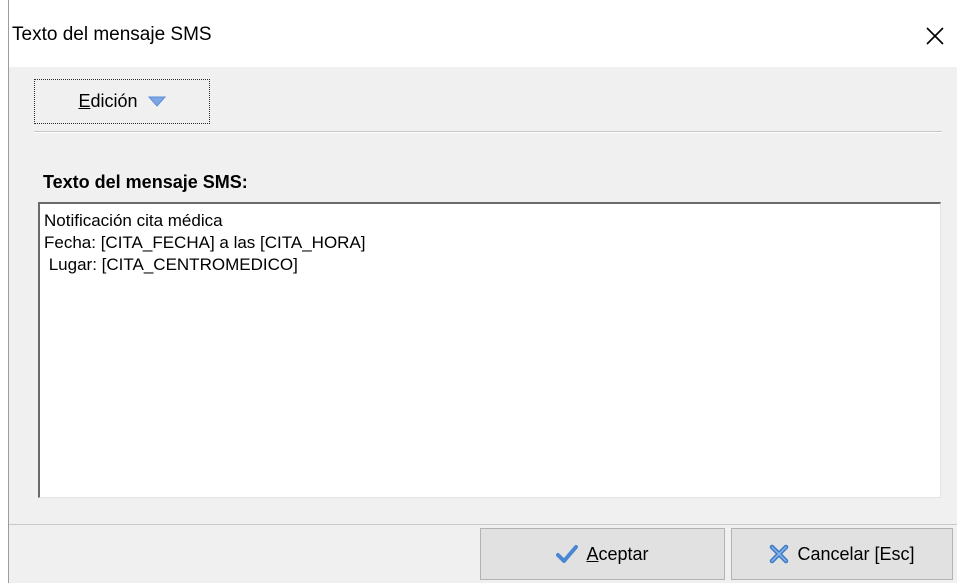 The width and height of the screenshot is (957, 583). I want to click on edit-menu-button: Edición, so click(122, 101).